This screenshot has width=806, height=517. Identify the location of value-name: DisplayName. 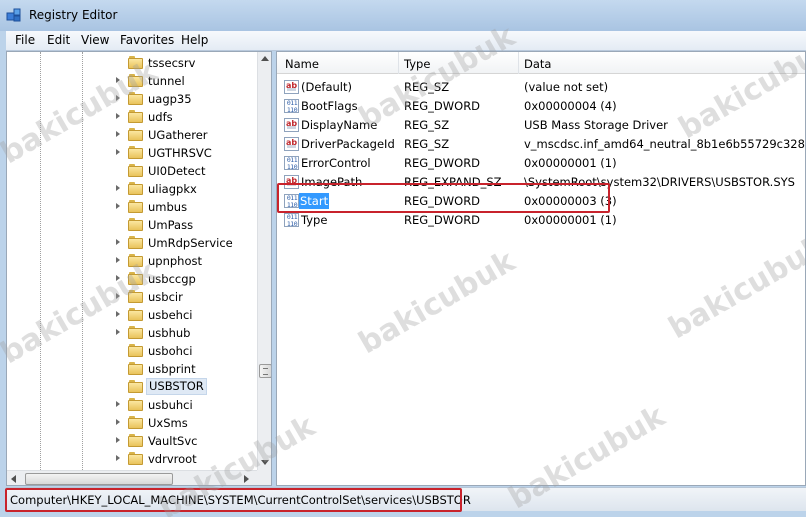
(339, 125).